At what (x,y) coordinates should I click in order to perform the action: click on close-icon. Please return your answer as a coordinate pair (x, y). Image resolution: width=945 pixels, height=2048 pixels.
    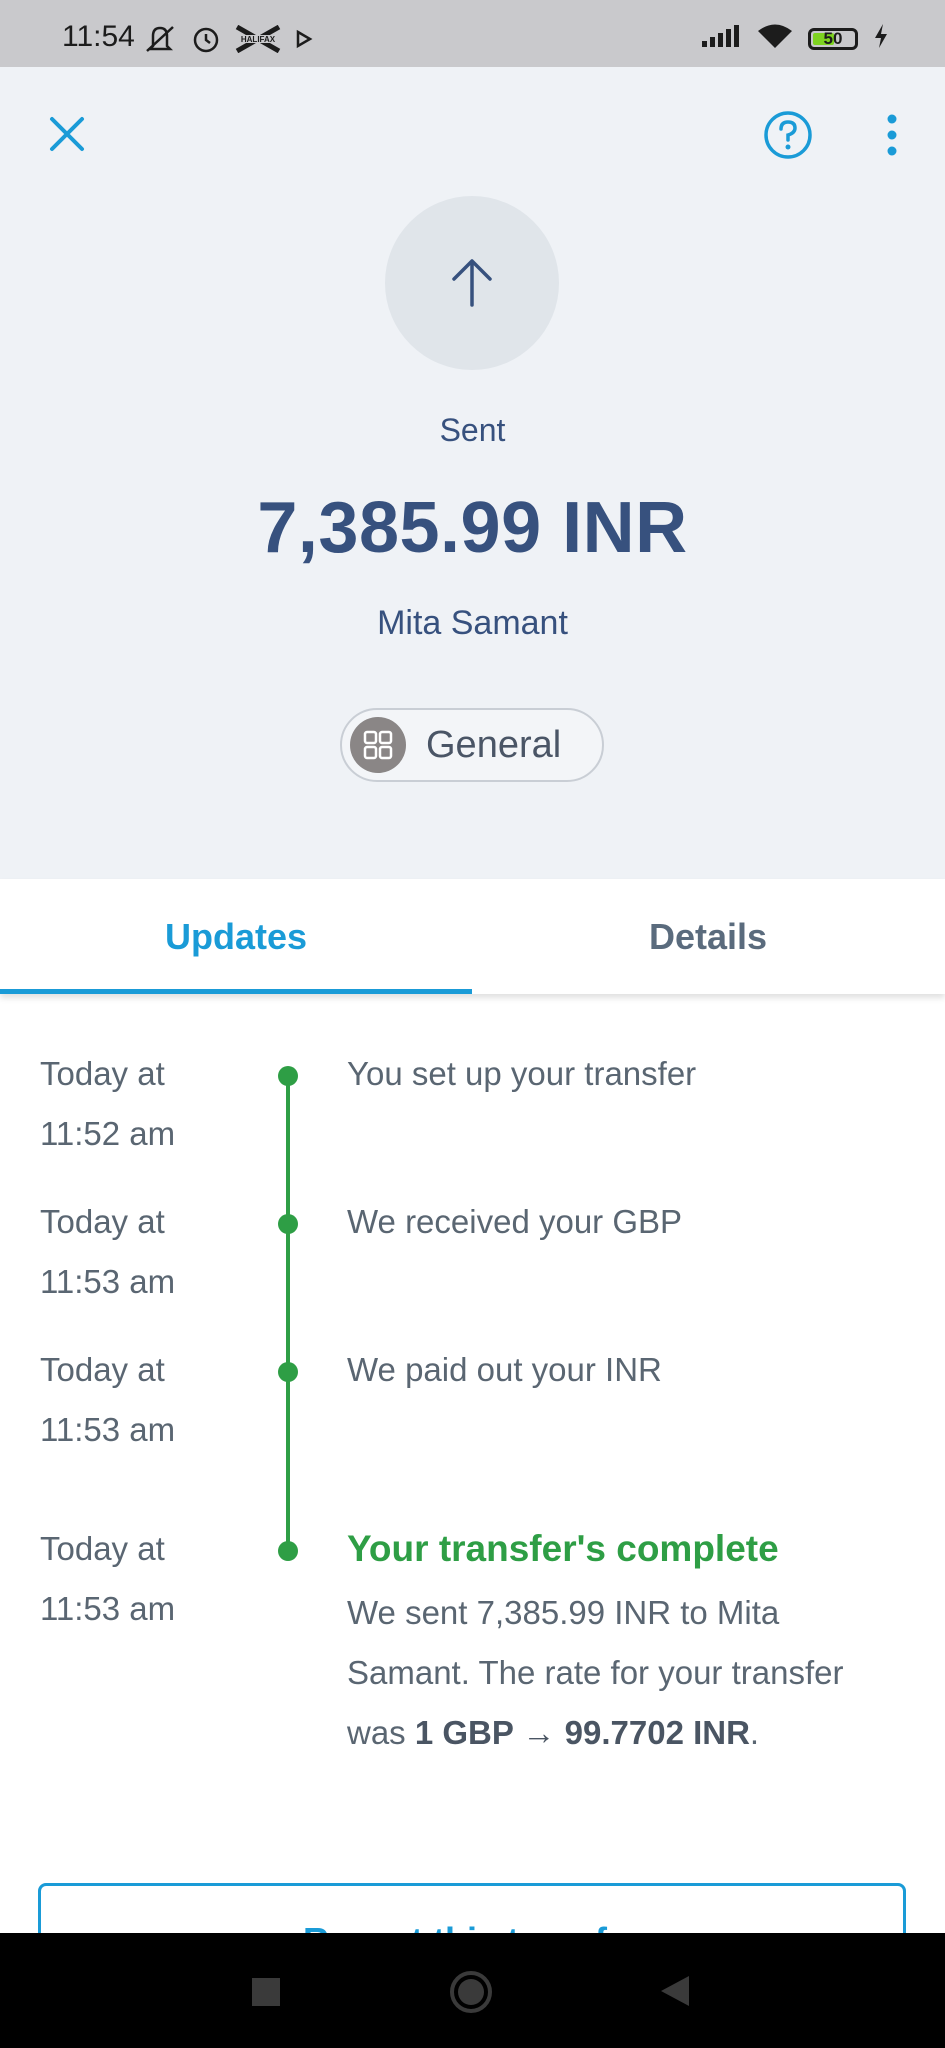
    Looking at the image, I should click on (67, 134).